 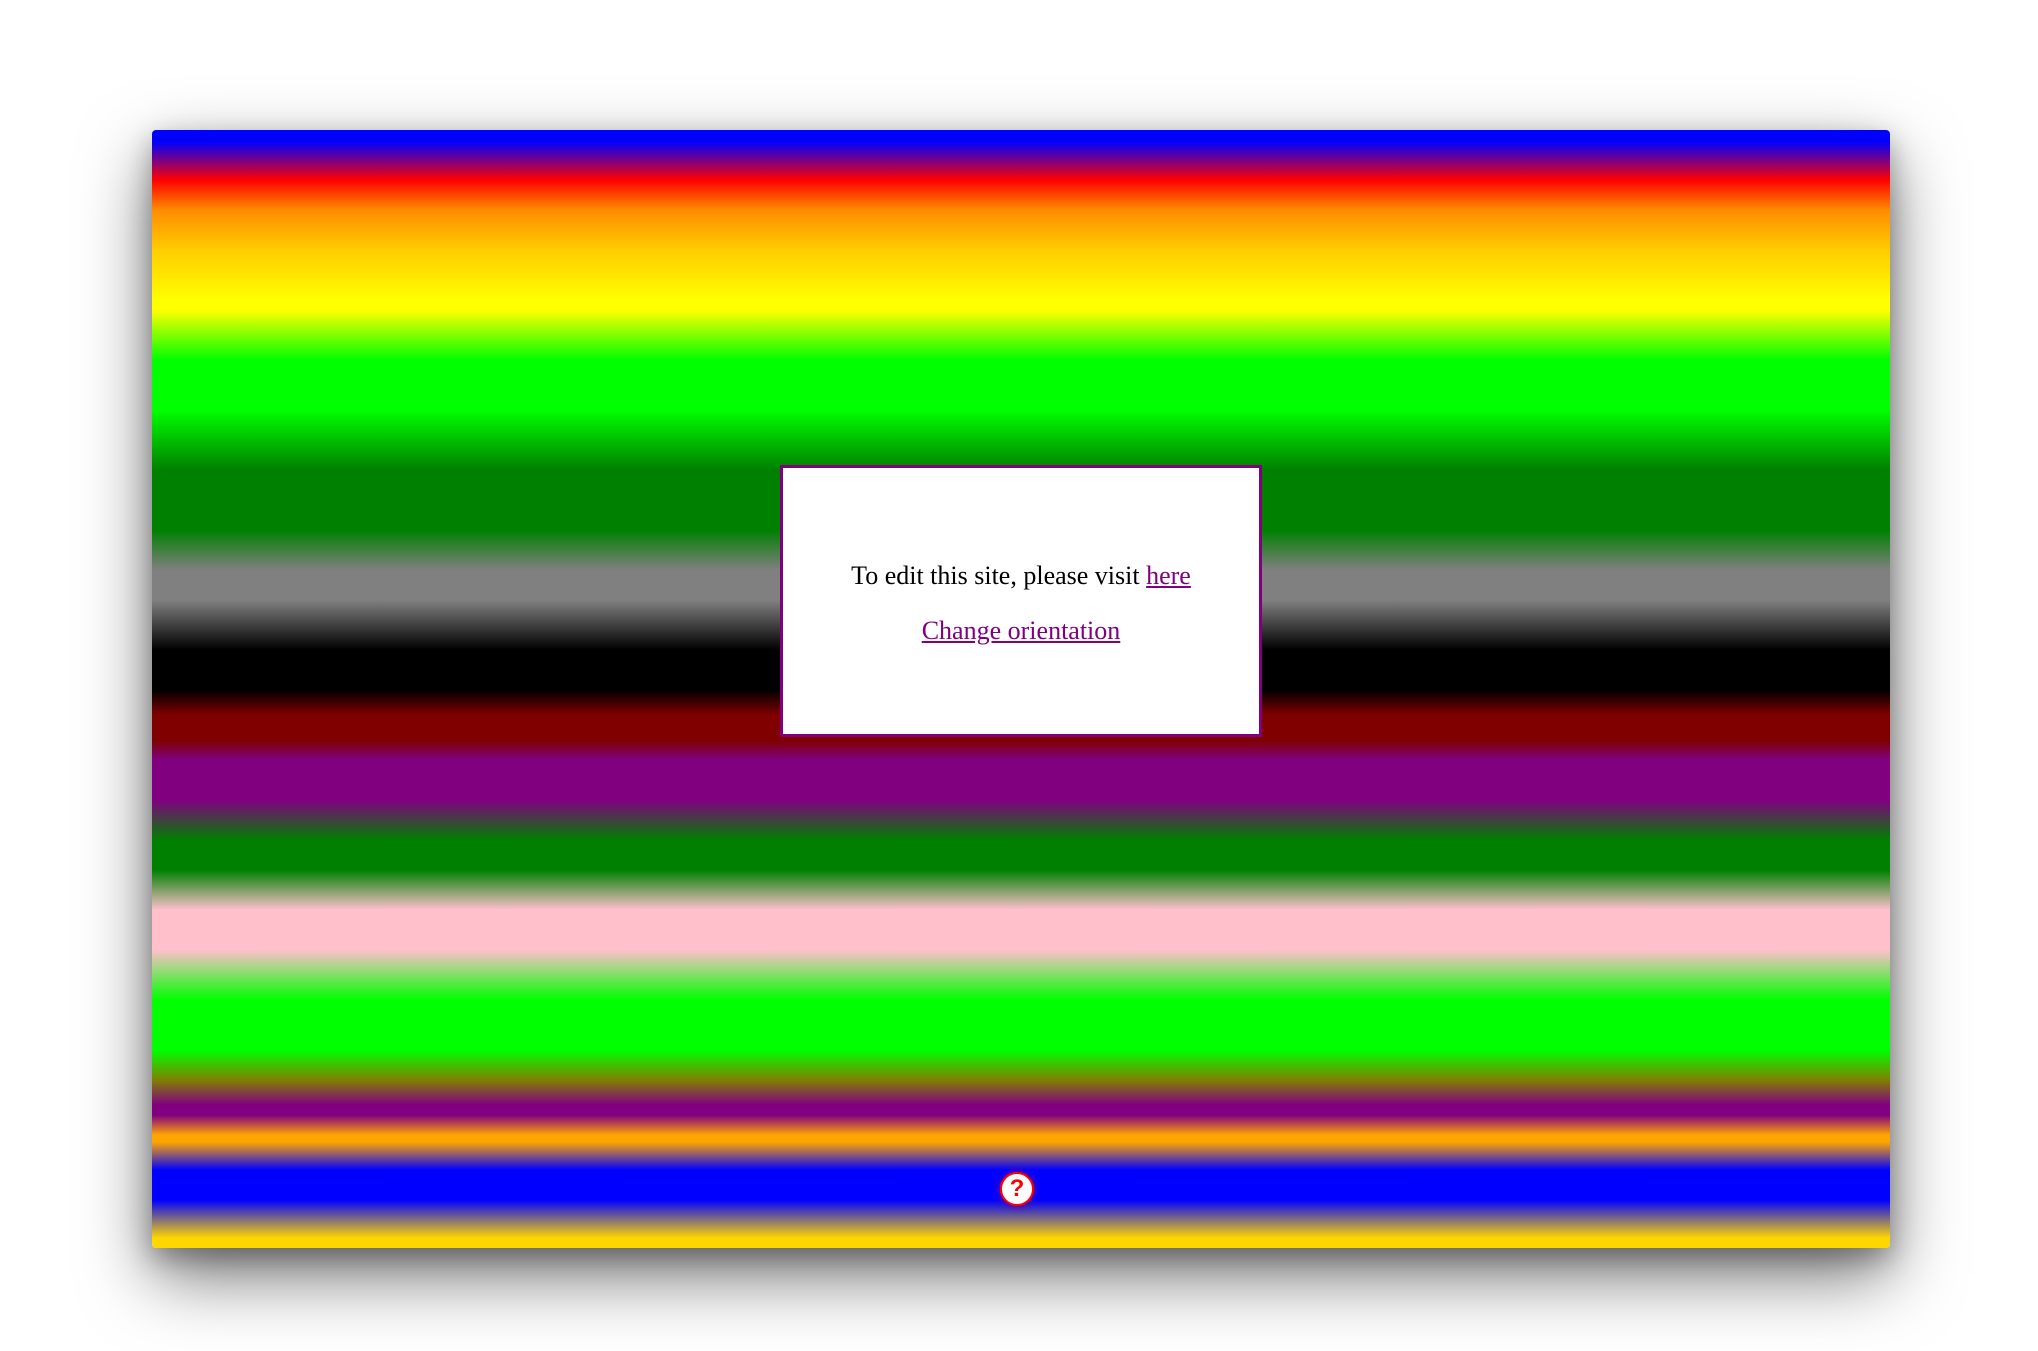 I want to click on help-button: ?, so click(x=1017, y=1189).